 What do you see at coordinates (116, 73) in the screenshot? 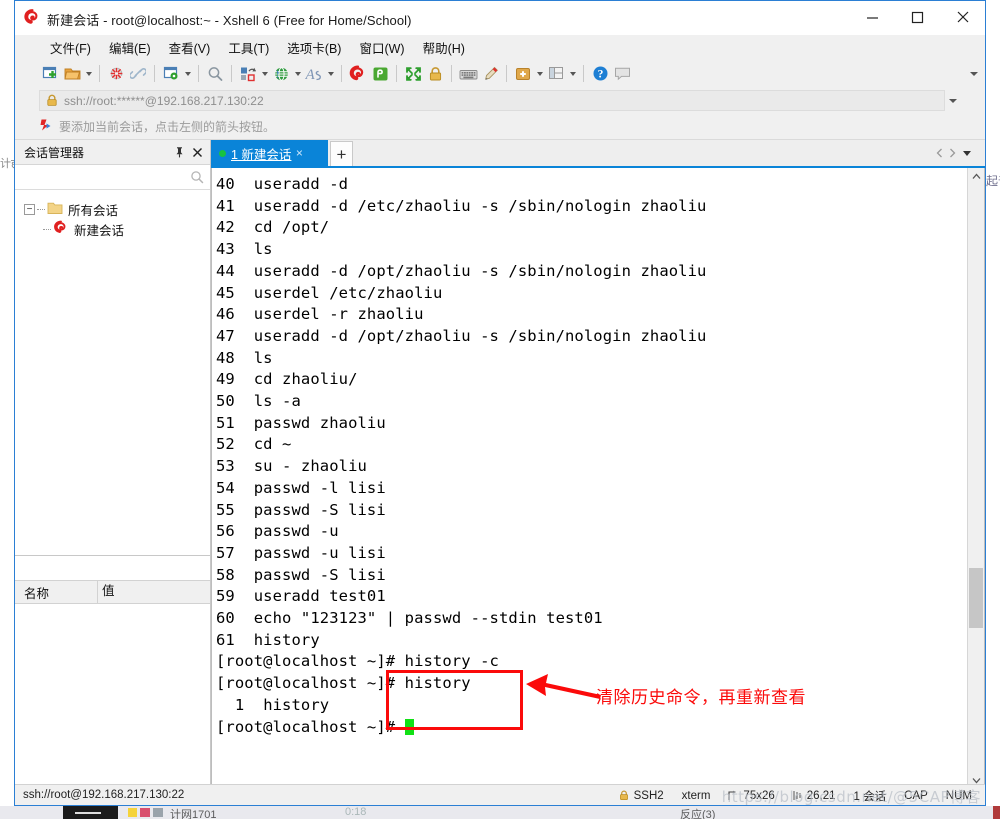
I see `disconnect-icon` at bounding box center [116, 73].